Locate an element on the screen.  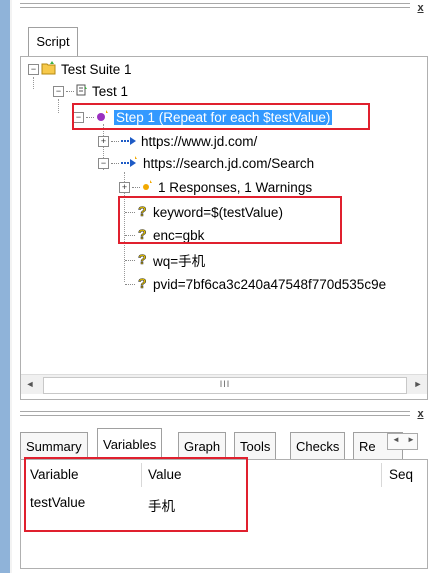
scroll-left-icon: ◄ is located at coordinates (30, 384).